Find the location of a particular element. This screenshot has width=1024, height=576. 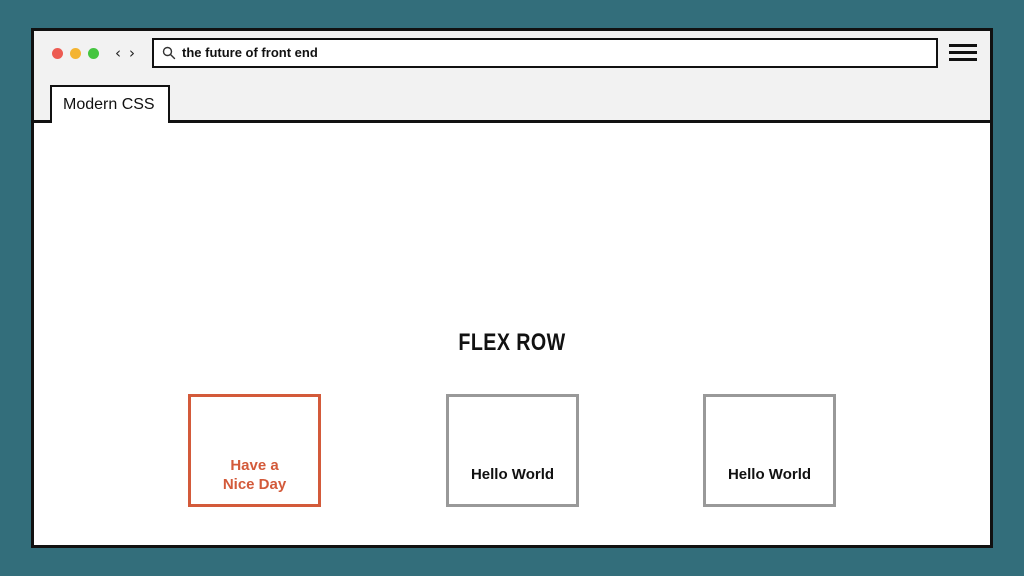

chevron-right-icon: › is located at coordinates (132, 53).